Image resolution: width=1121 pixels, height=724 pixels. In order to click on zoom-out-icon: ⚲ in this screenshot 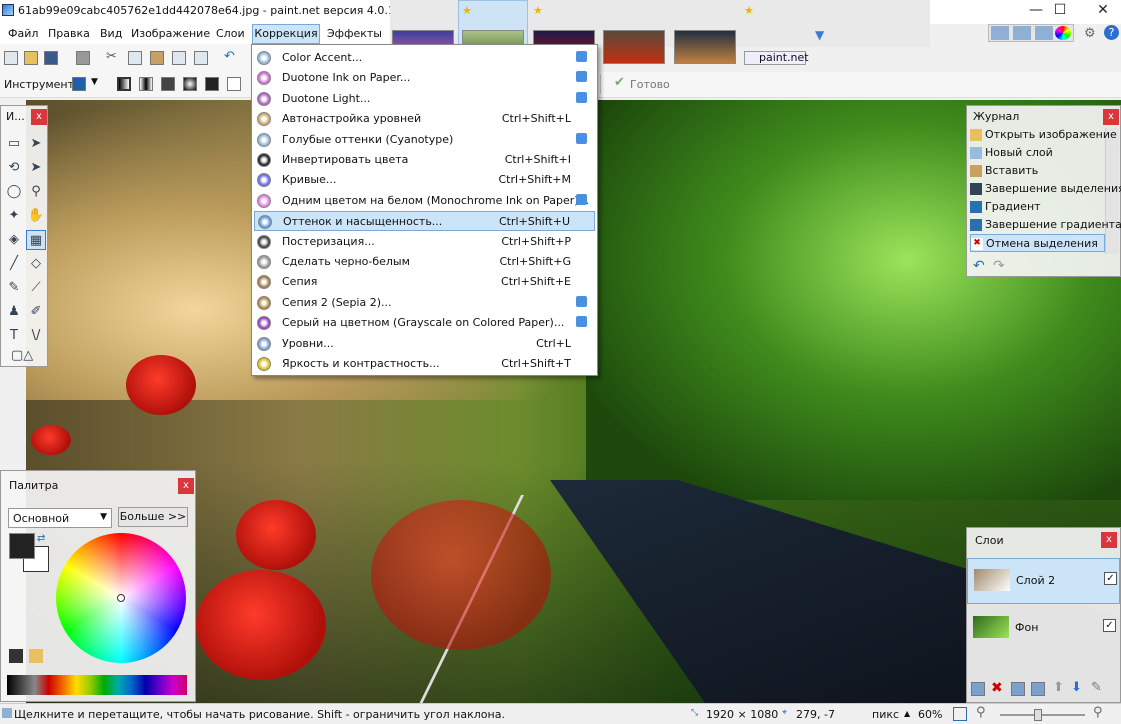, I will do `click(981, 712)`.